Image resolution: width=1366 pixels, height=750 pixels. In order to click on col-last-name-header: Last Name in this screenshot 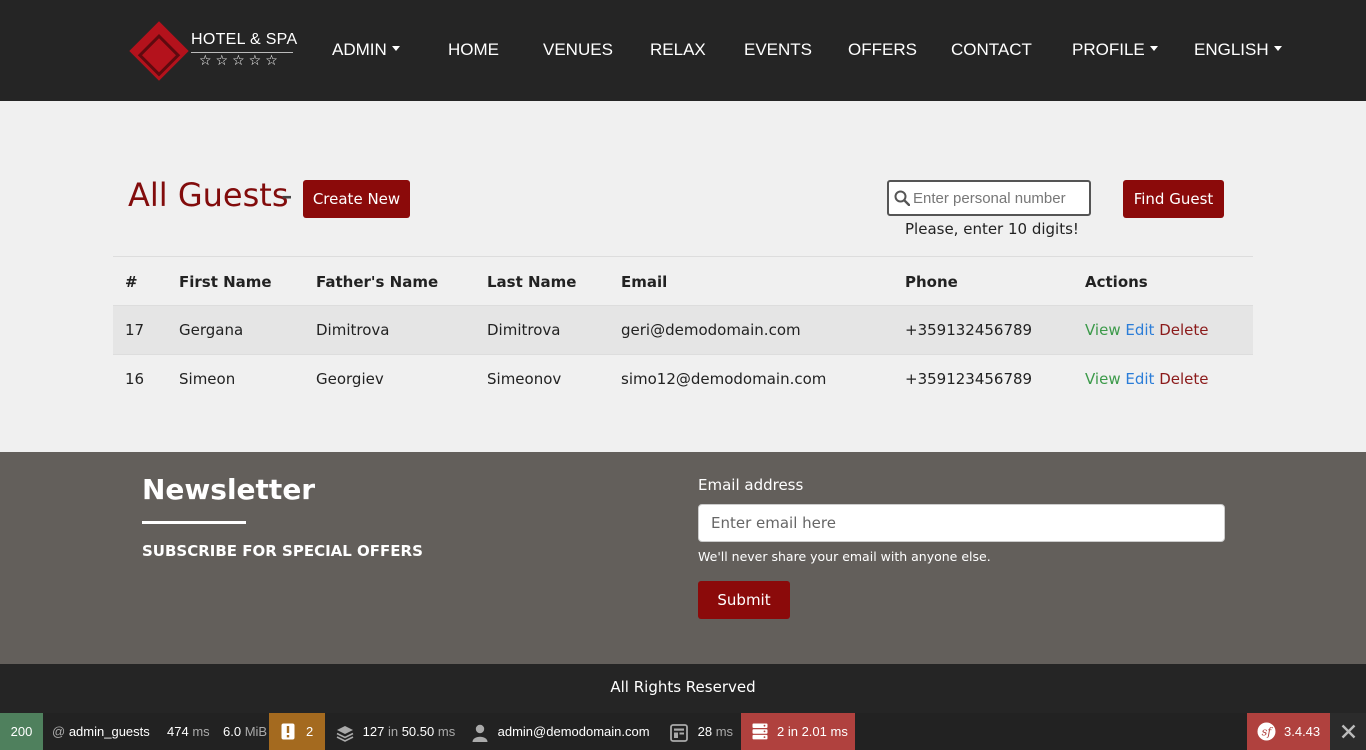, I will do `click(532, 282)`.